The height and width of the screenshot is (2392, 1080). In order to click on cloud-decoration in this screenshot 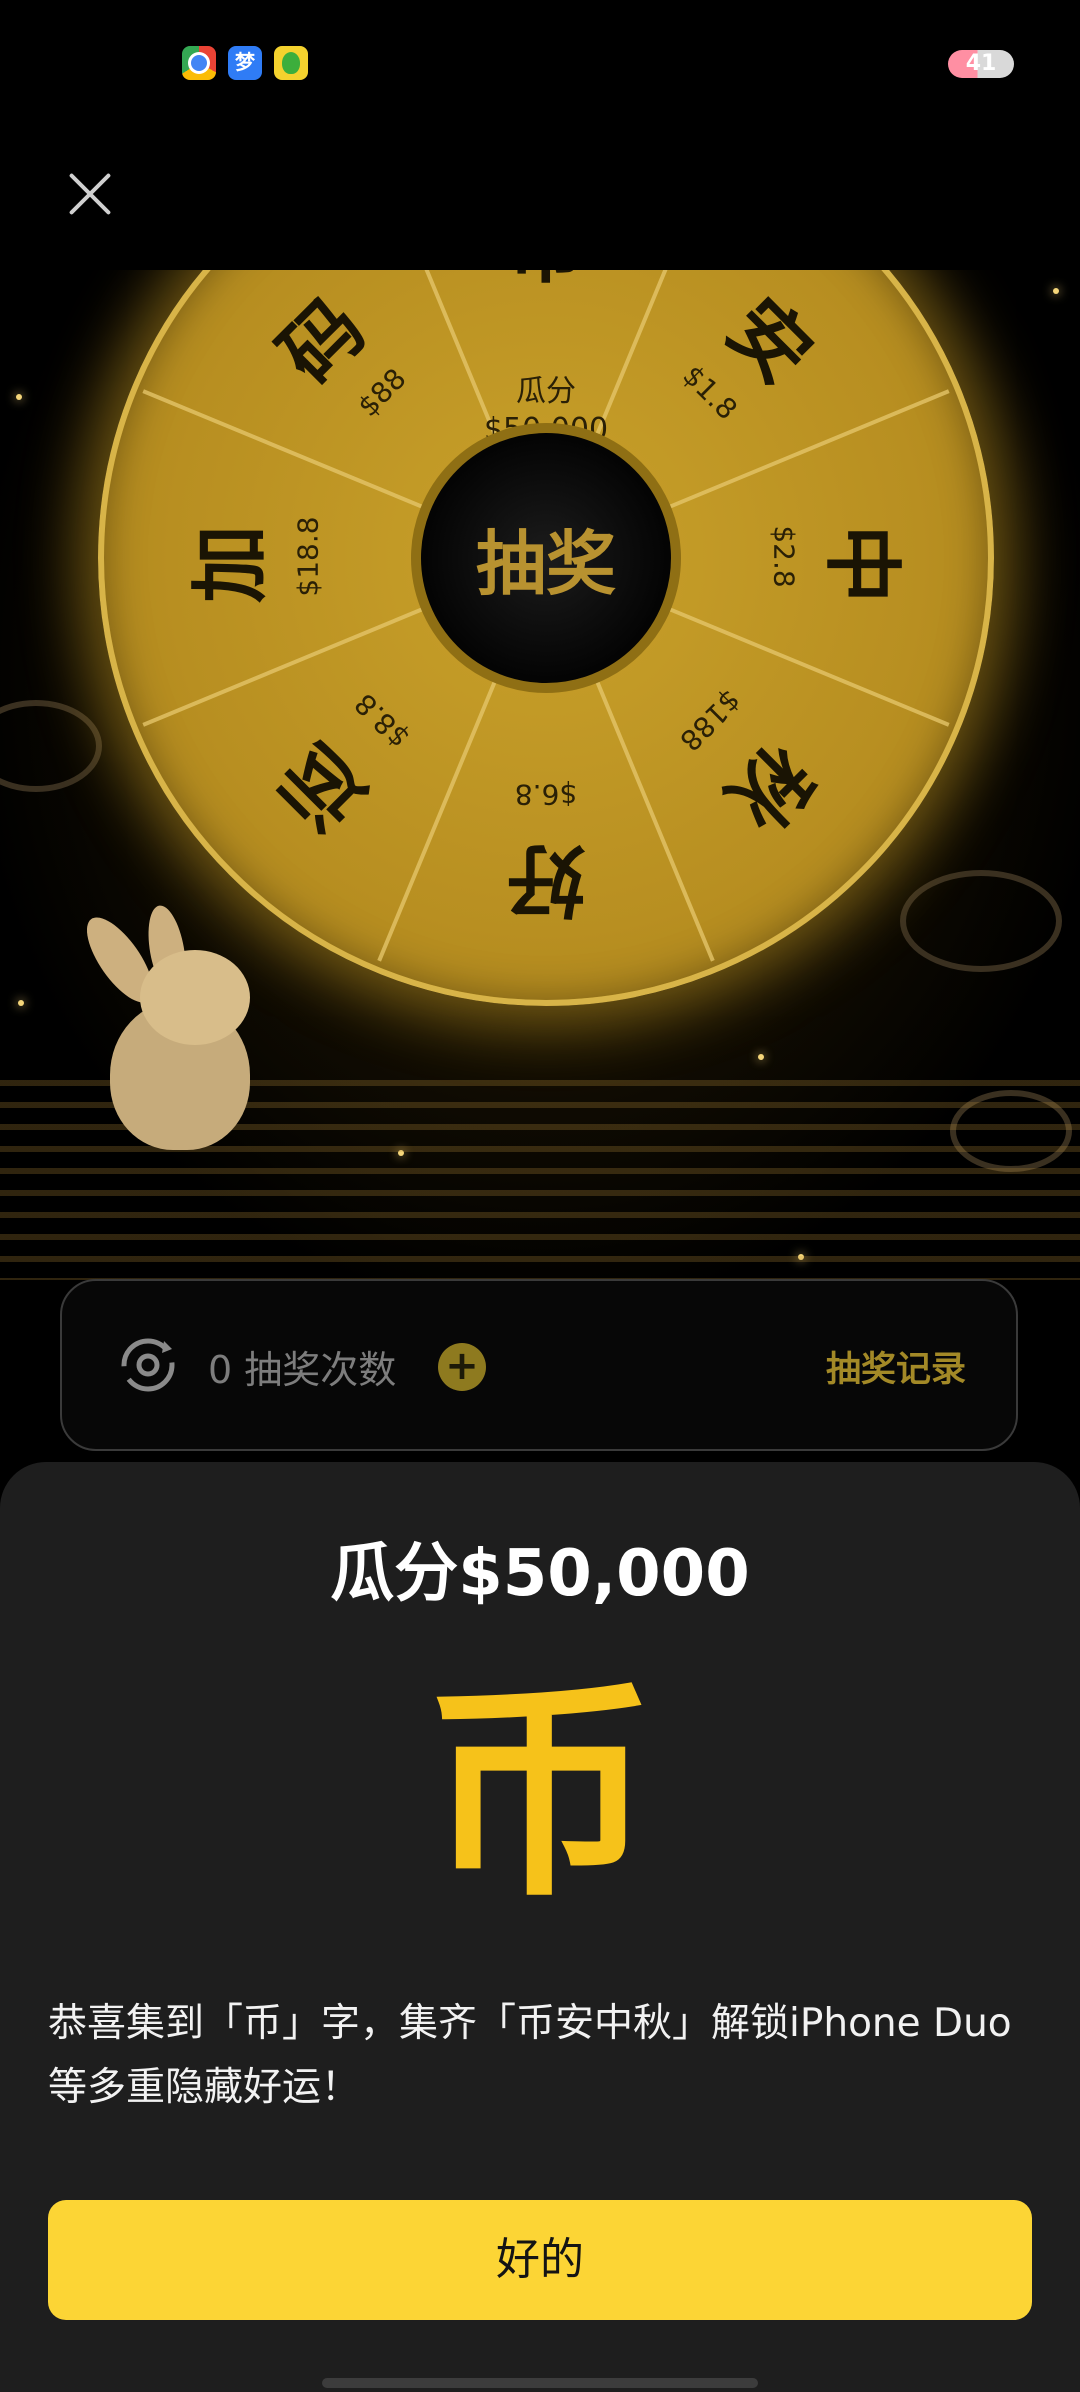, I will do `click(51, 746)`.